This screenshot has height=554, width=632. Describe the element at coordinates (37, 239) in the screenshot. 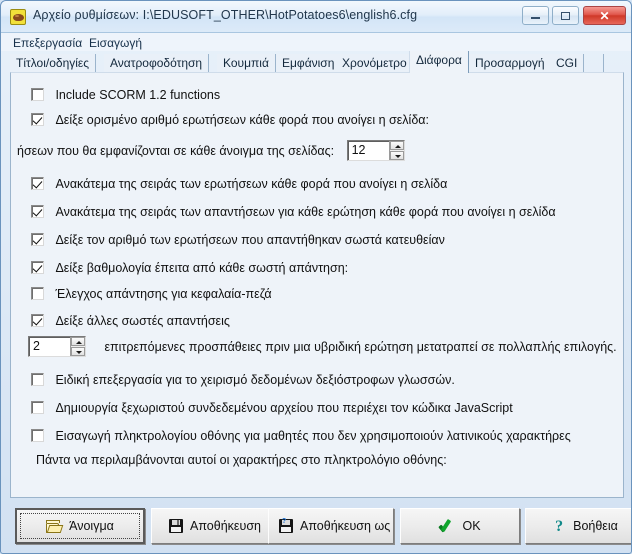

I see `checkbox-show-correct-count` at that location.